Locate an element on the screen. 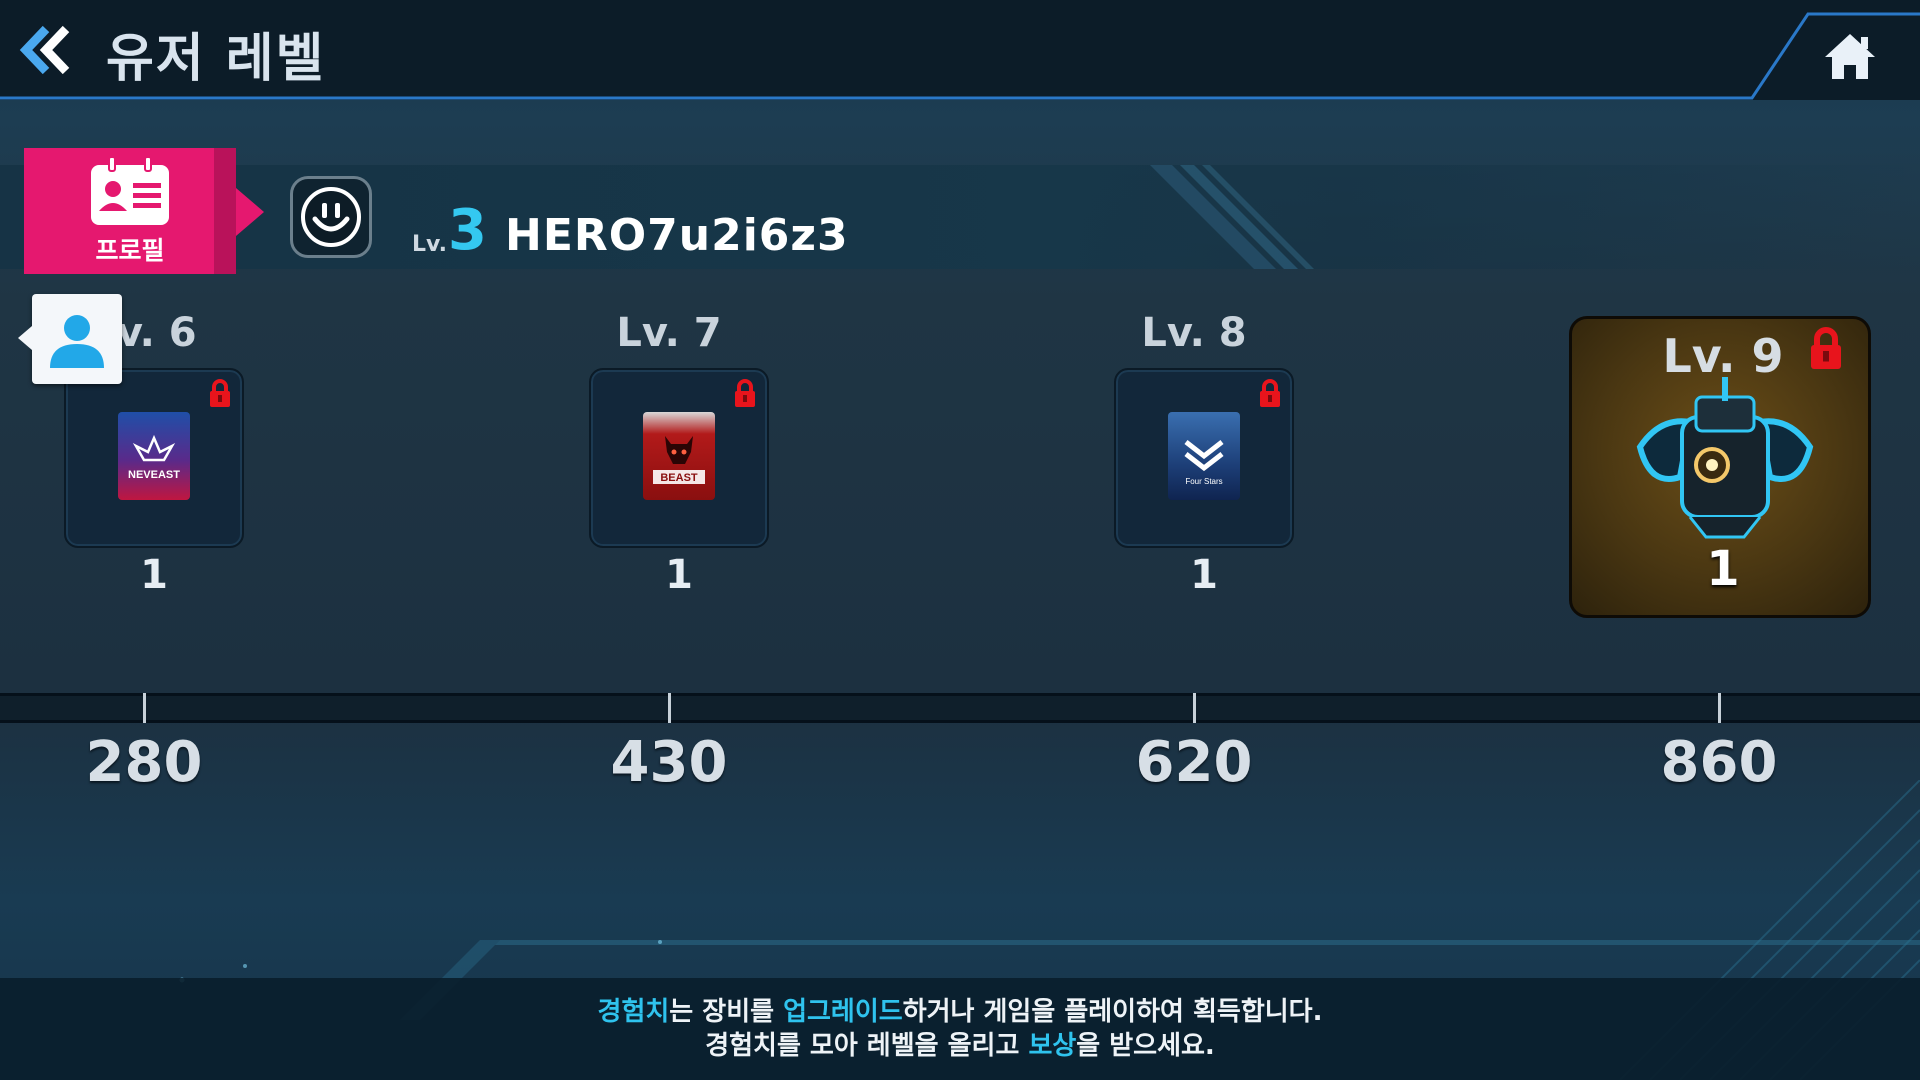 The width and height of the screenshot is (1920, 1080). id-card-icon is located at coordinates (130, 190).